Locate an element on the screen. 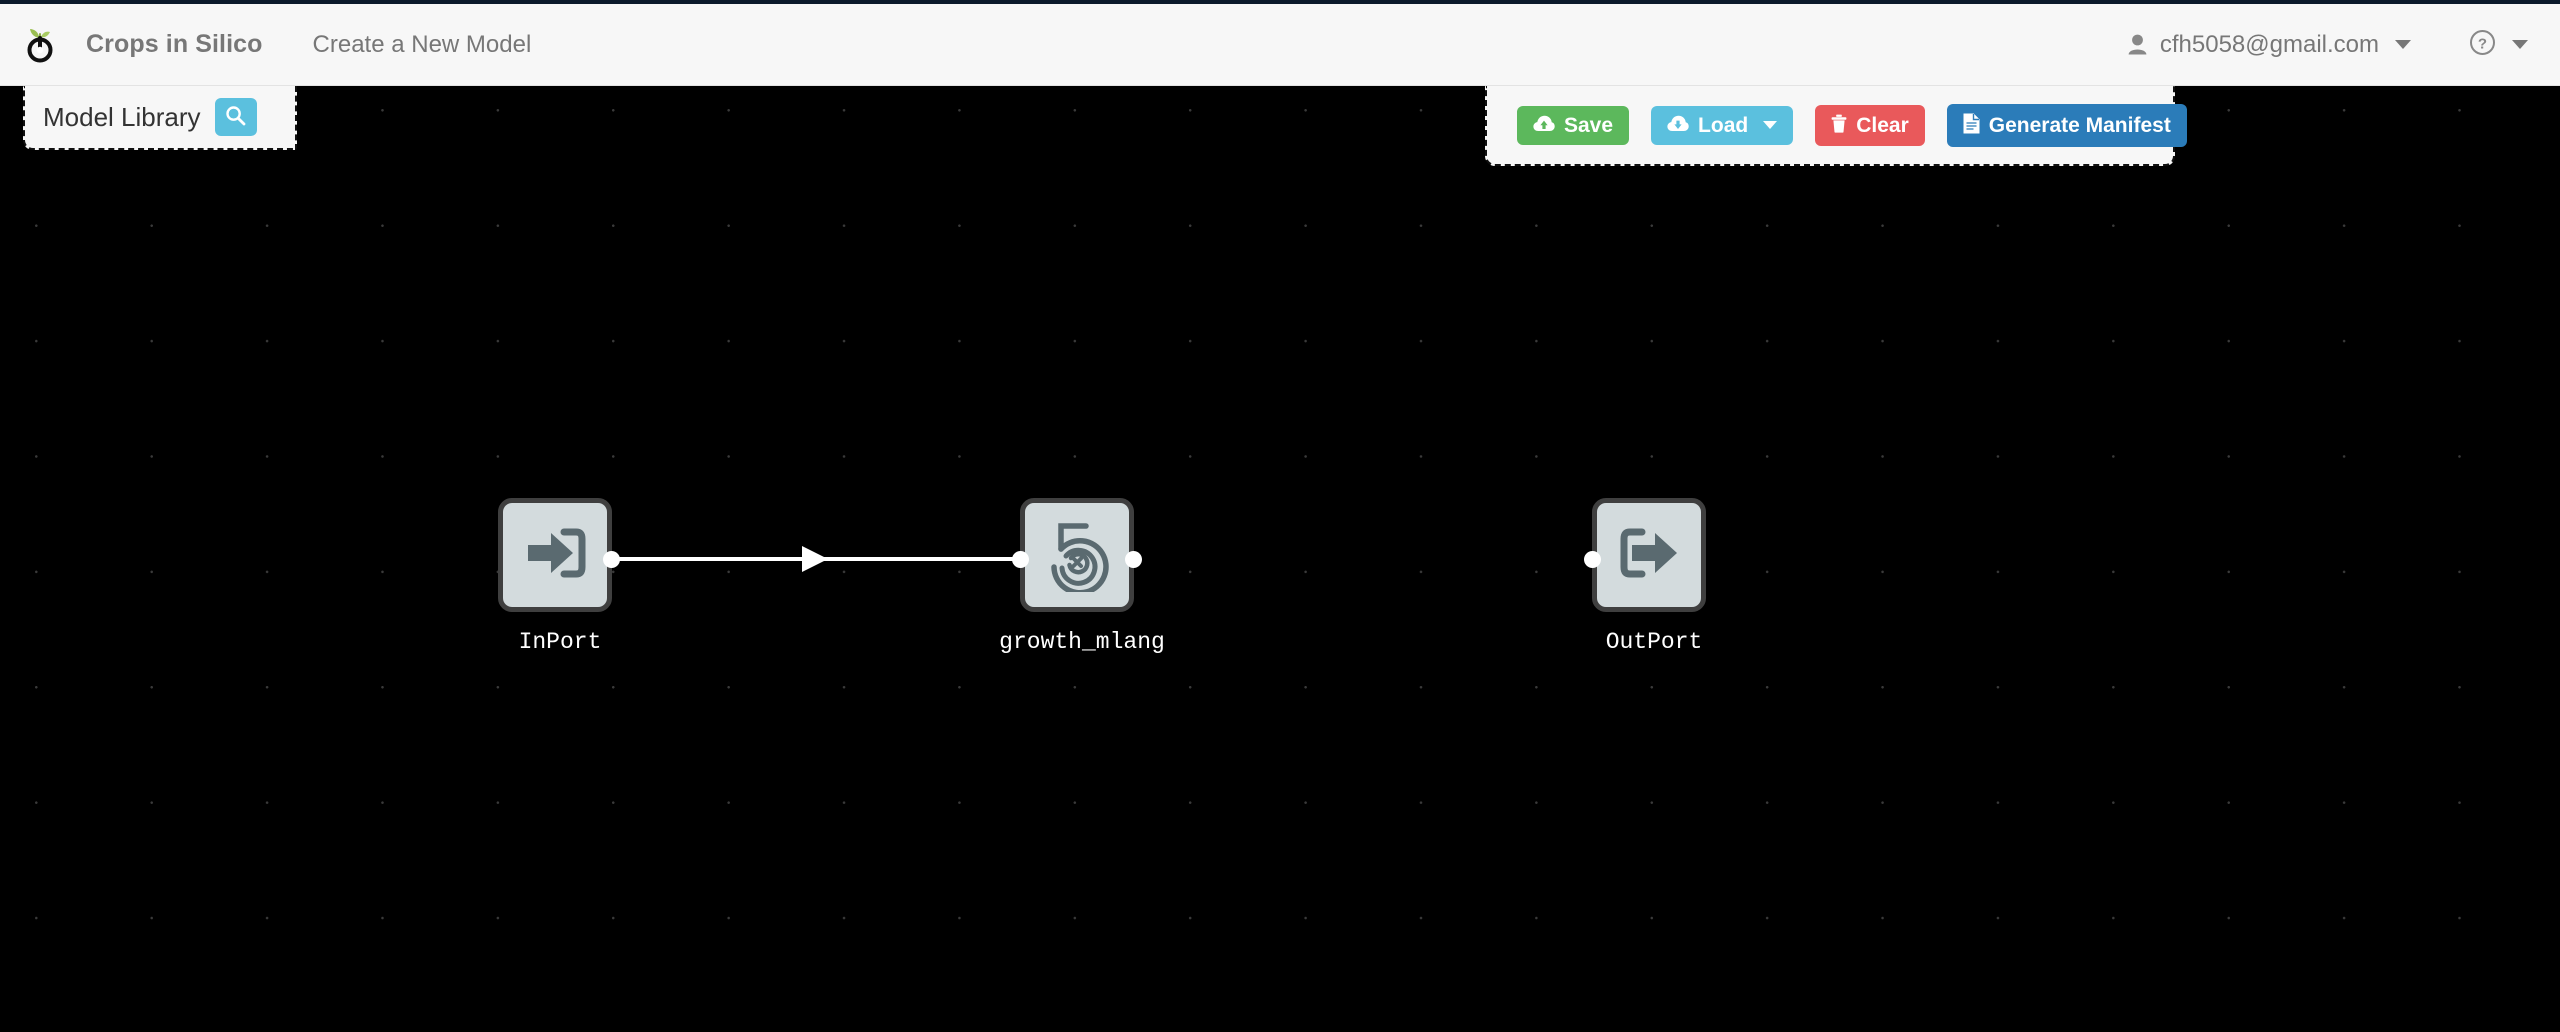 The width and height of the screenshot is (2560, 1032). cloud-upload-icon is located at coordinates (1544, 125).